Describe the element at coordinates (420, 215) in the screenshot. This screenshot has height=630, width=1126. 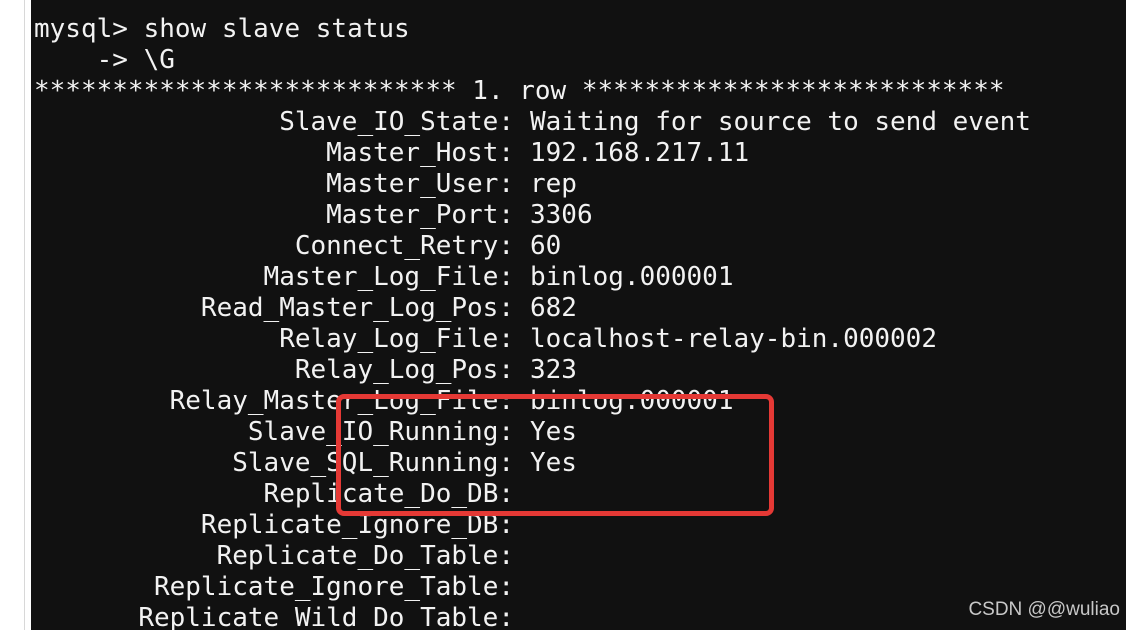
I see `field-label: Master_Port:` at that location.